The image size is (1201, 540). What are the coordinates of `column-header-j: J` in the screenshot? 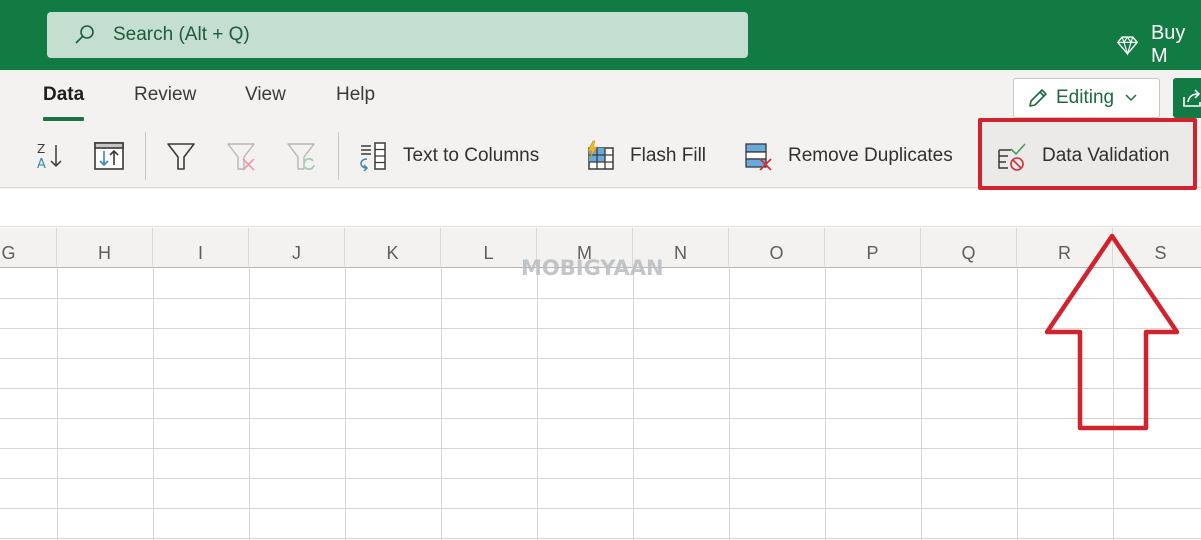 It's located at (297, 248).